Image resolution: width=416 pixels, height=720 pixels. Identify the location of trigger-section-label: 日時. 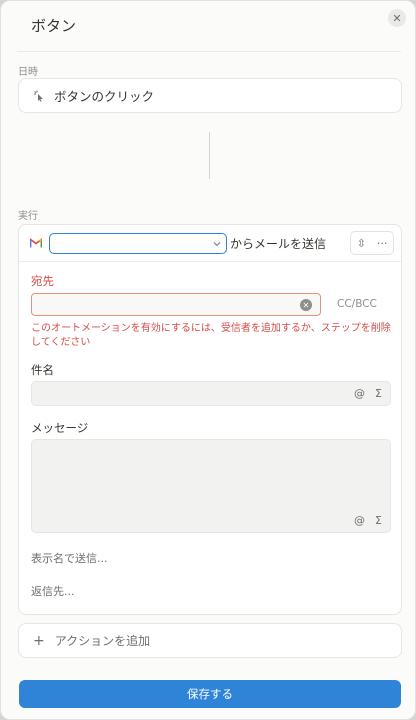
(28, 72).